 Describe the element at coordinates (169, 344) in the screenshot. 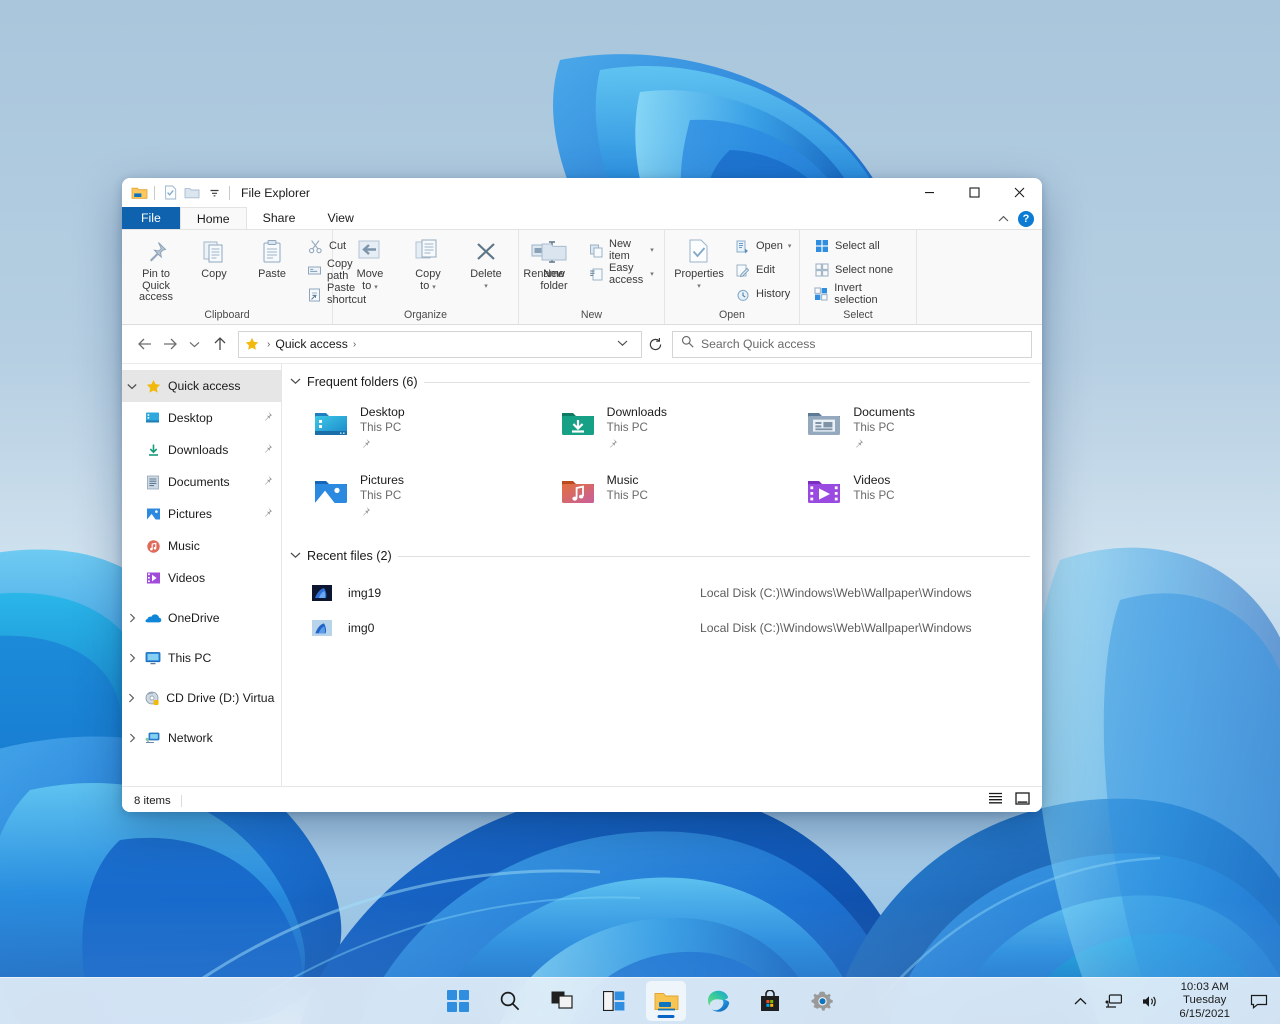

I see `forward-button` at that location.